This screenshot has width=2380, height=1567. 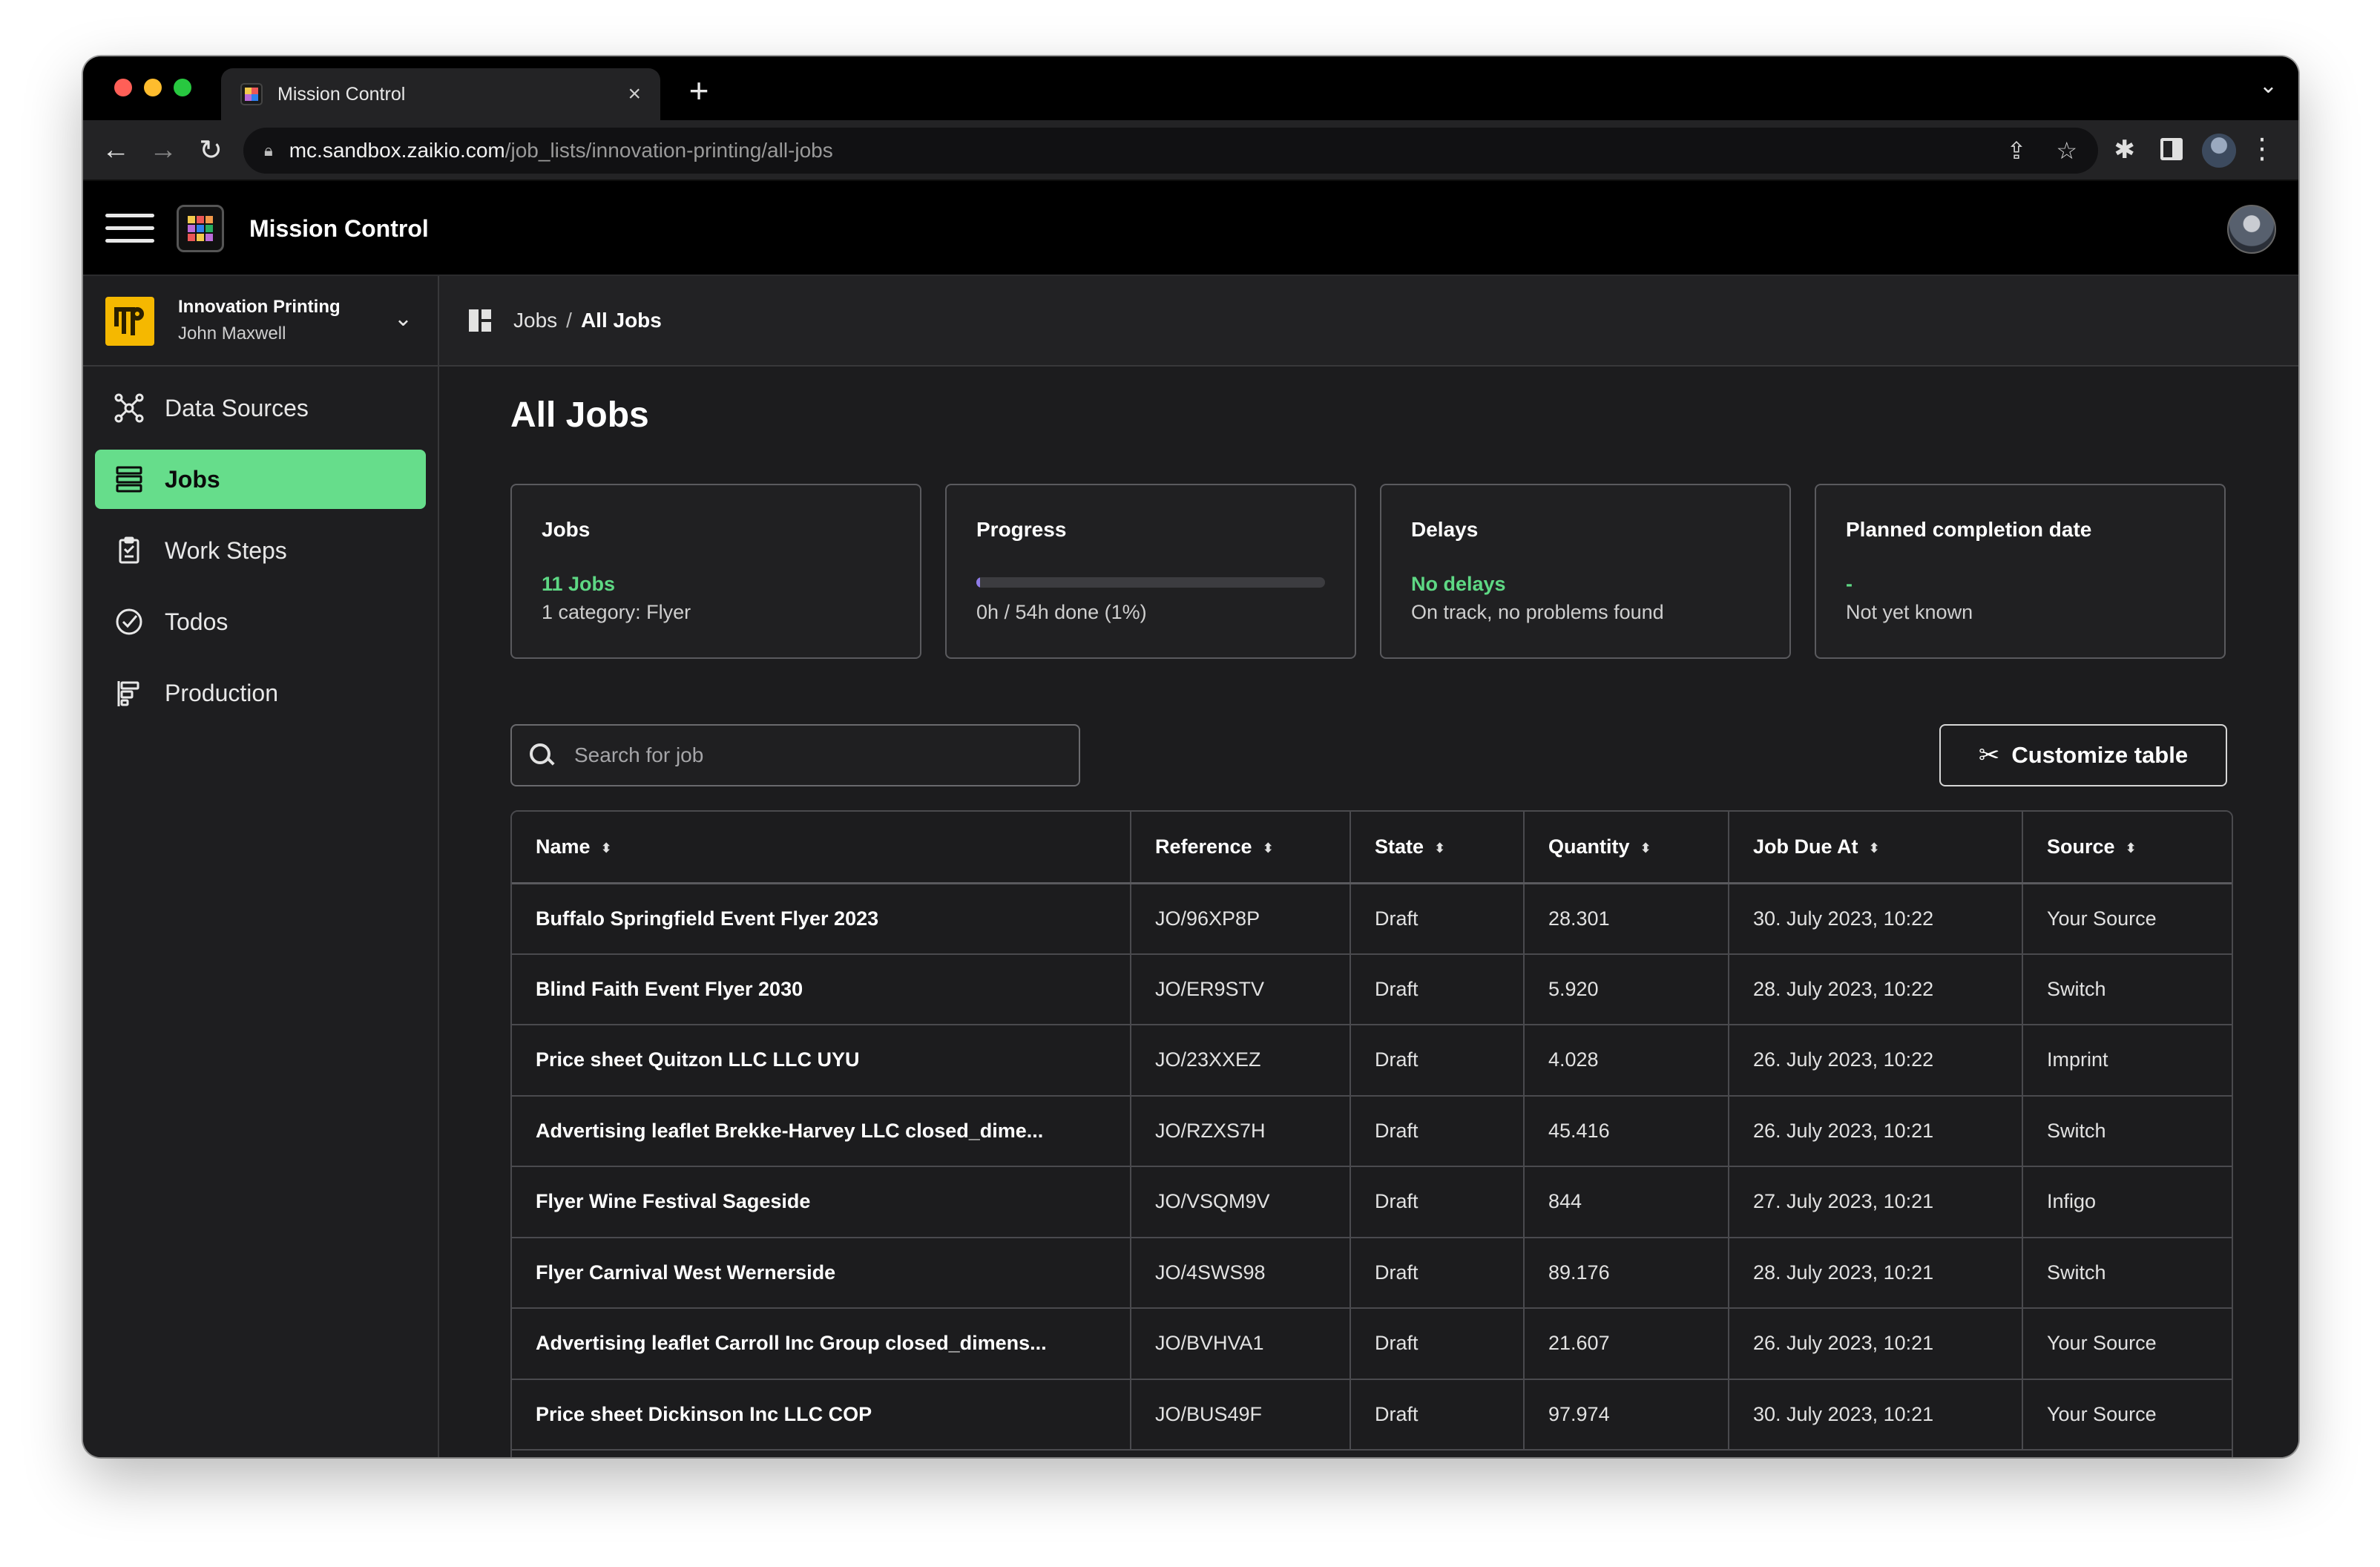 What do you see at coordinates (821, 848) in the screenshot?
I see `column-header-name: Name ⬍` at bounding box center [821, 848].